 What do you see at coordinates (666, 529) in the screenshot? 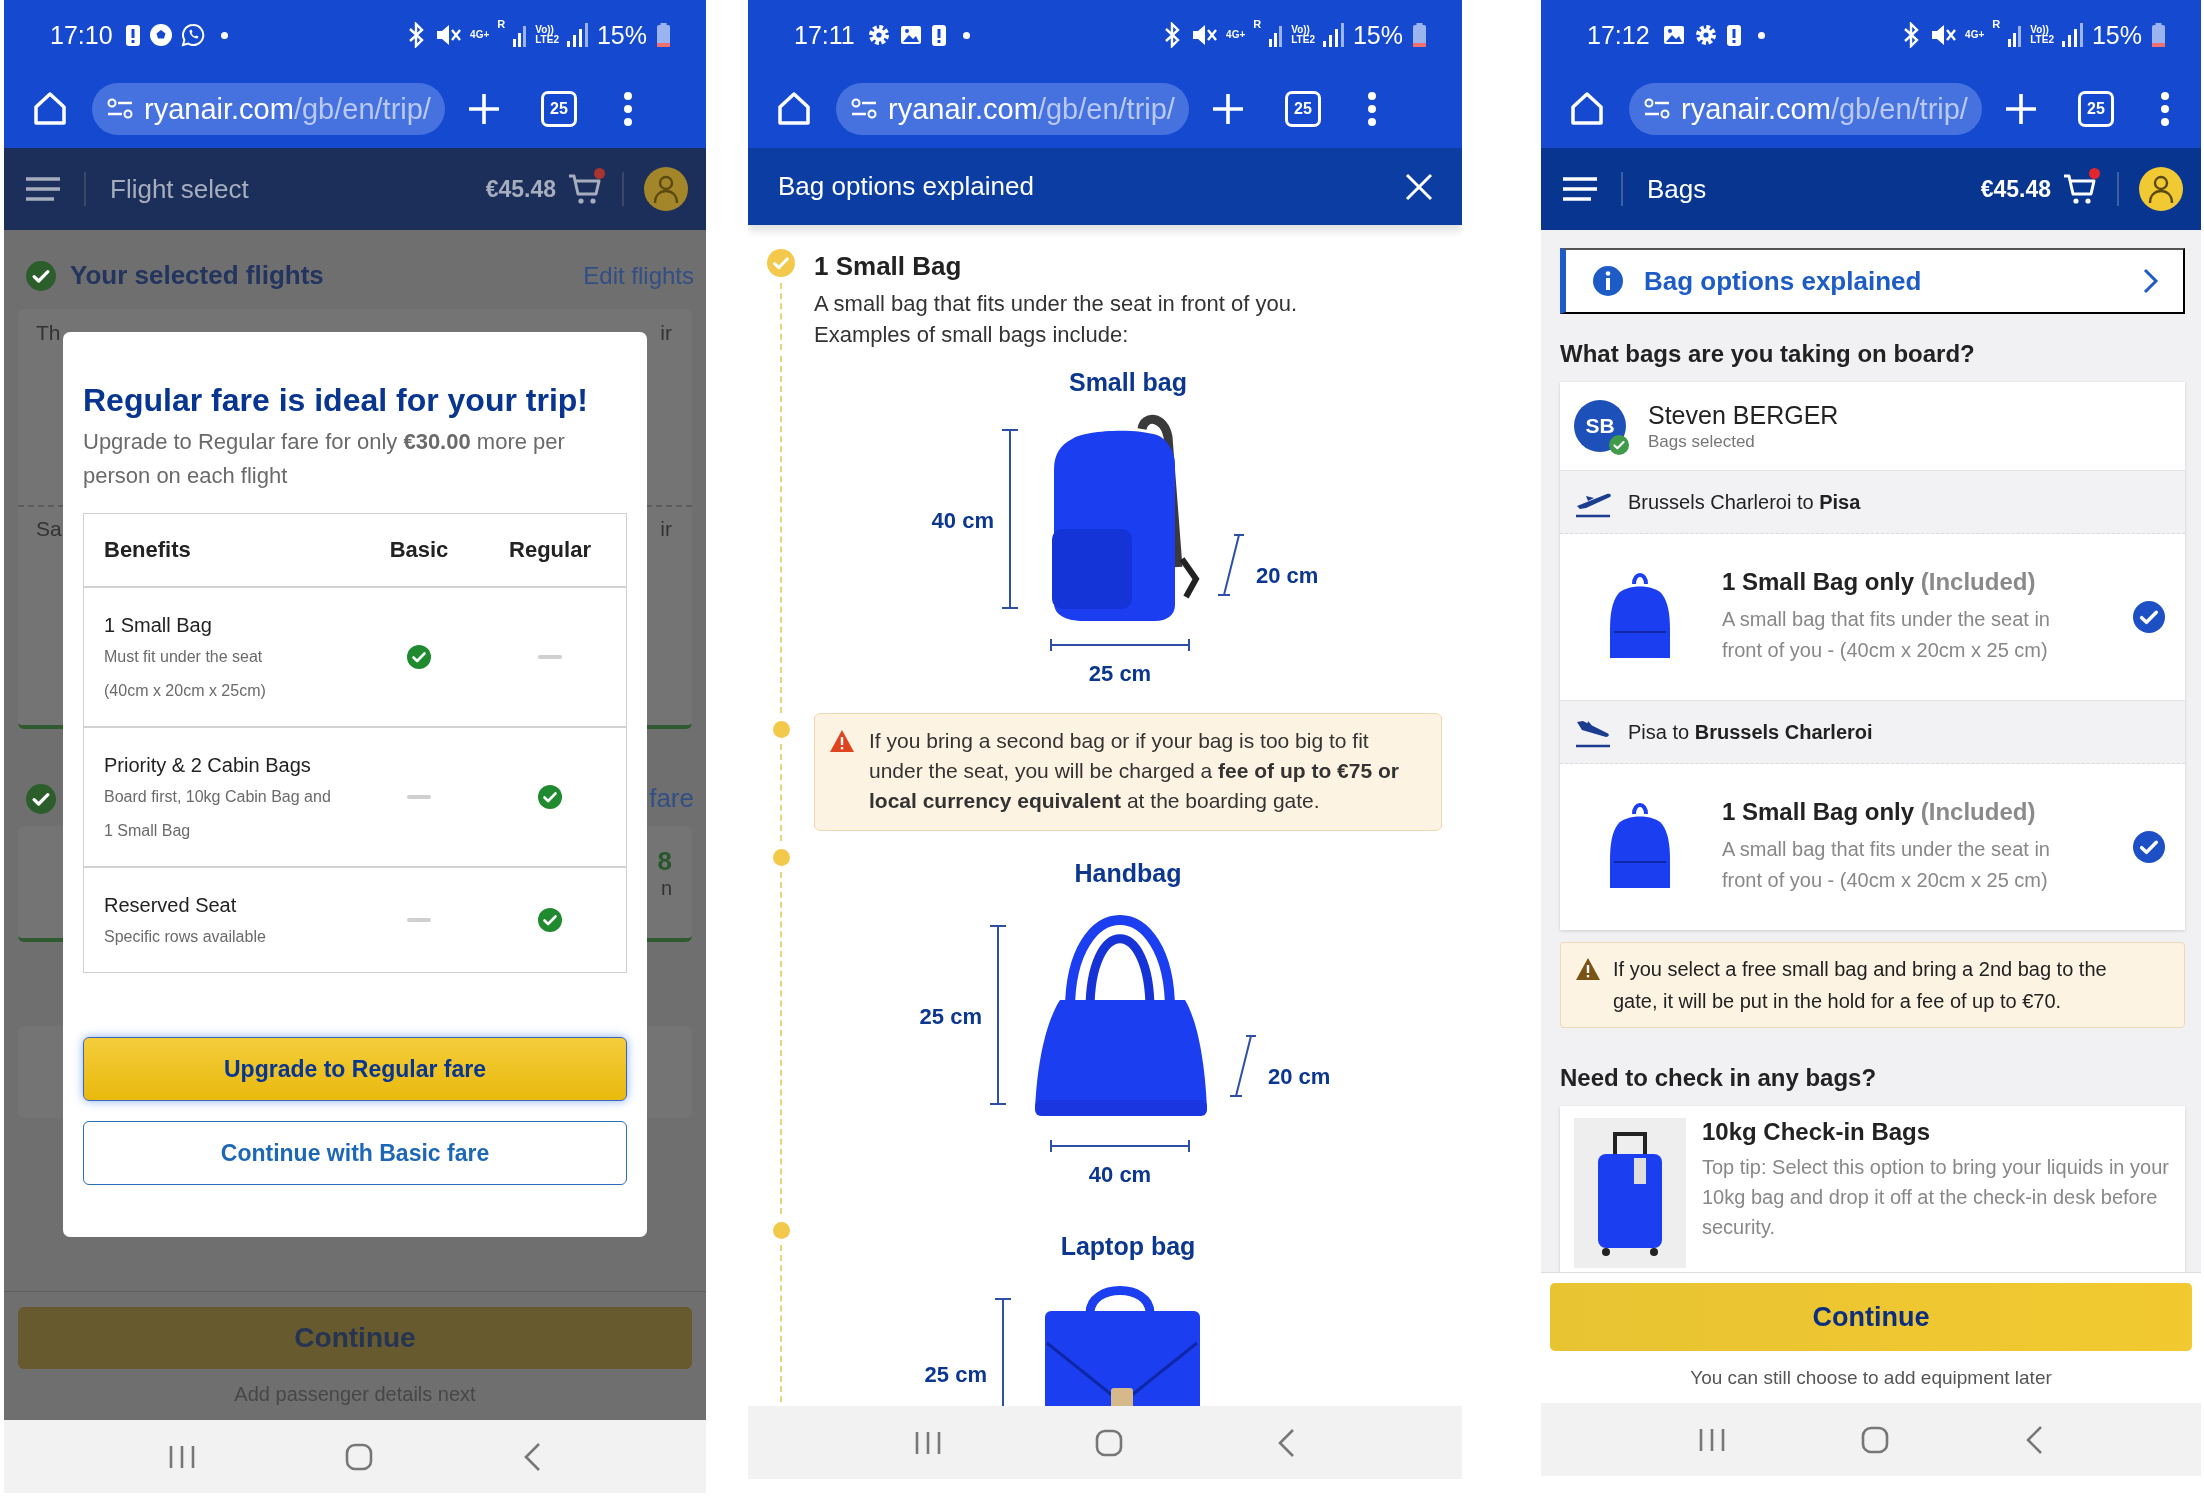
I see `flight-info-text: ir` at bounding box center [666, 529].